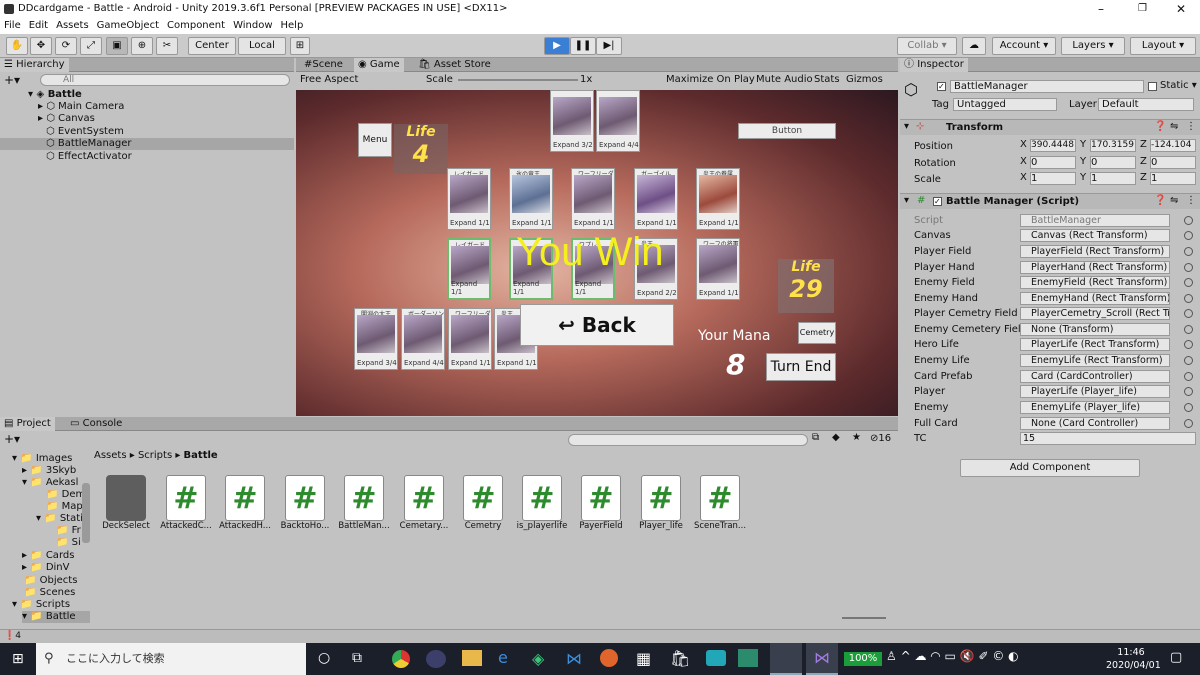 This screenshot has width=1200, height=675. I want to click on settings-icon: ⋮, so click(1191, 126).